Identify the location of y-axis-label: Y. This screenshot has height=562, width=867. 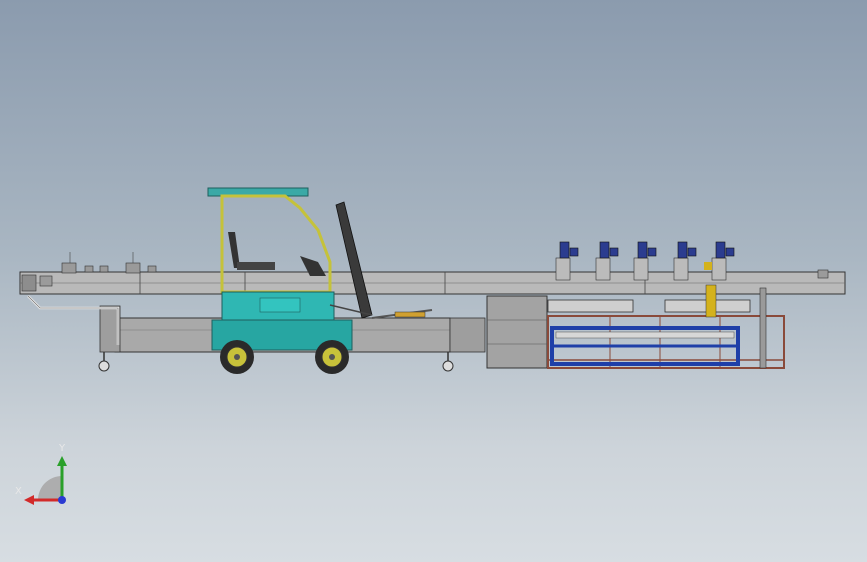
(62, 448).